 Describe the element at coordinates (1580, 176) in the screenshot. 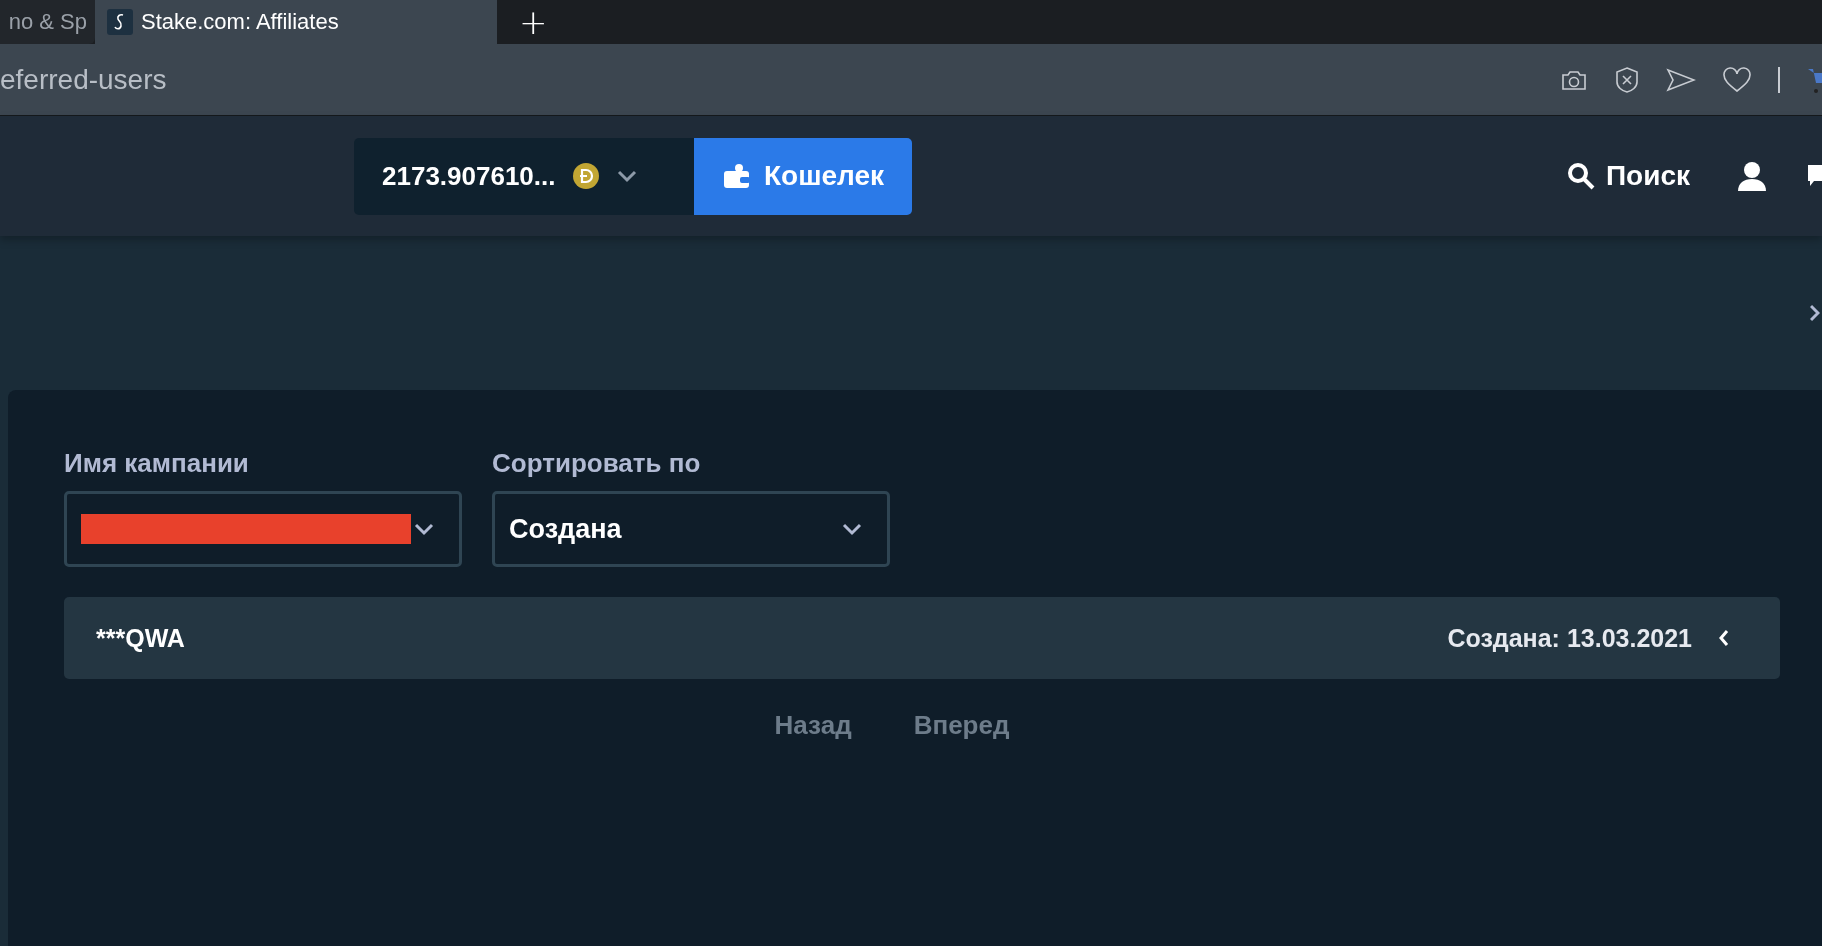

I see `search-icon` at that location.